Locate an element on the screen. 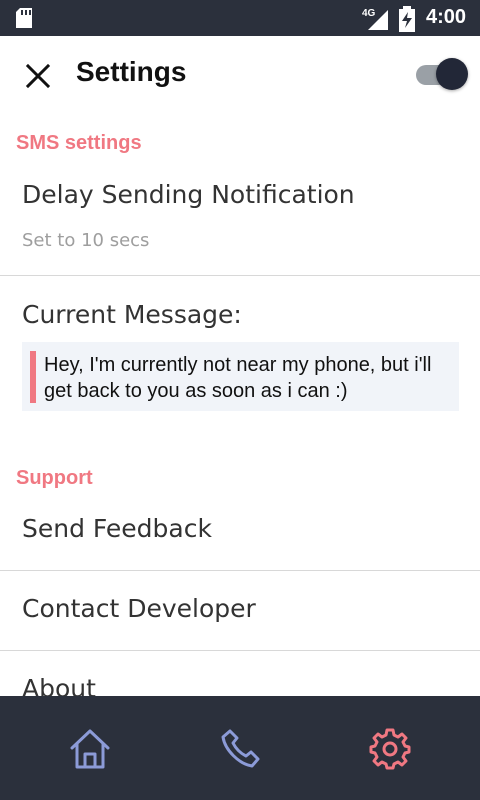 The height and width of the screenshot is (800, 480). settings-toggle is located at coordinates (440, 74).